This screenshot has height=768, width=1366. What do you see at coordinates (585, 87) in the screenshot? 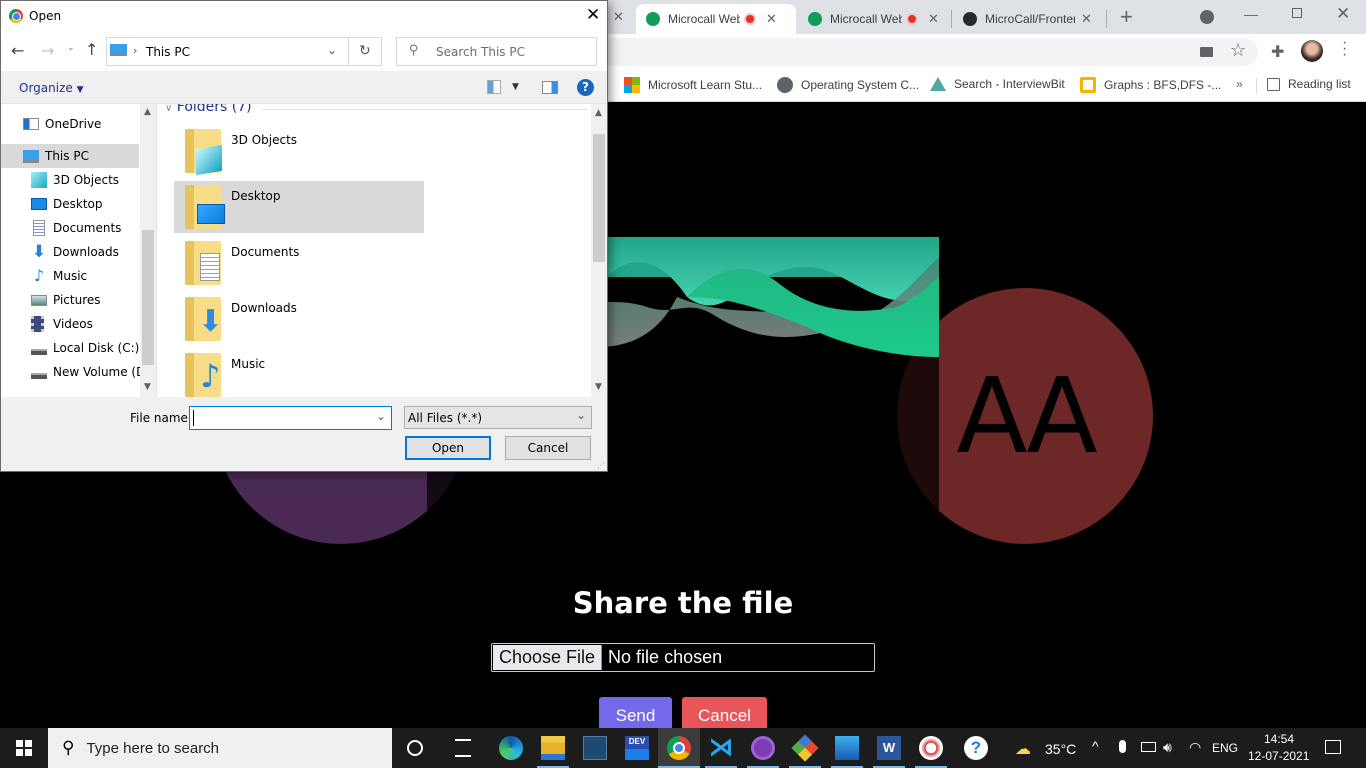
I see `help-icon: ?` at bounding box center [585, 87].